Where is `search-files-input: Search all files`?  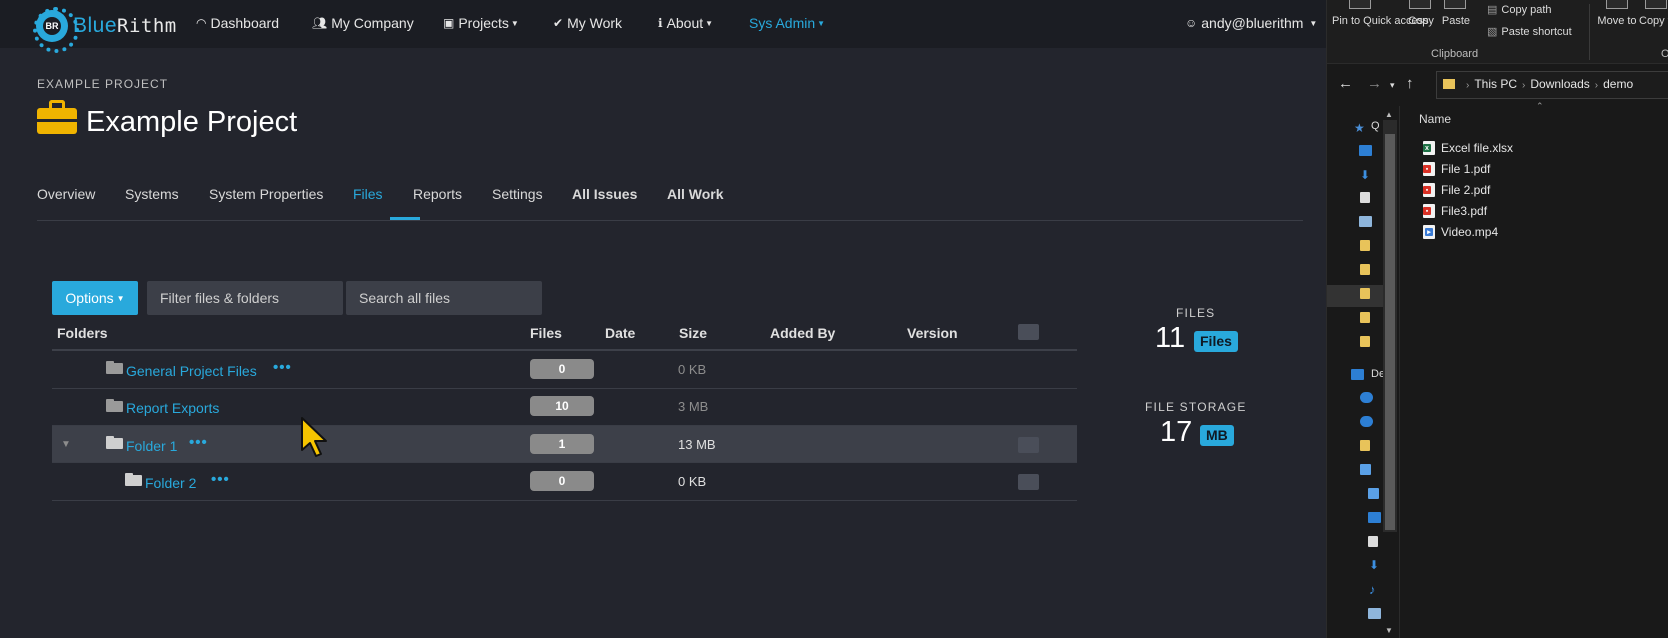
search-files-input: Search all files is located at coordinates (444, 298).